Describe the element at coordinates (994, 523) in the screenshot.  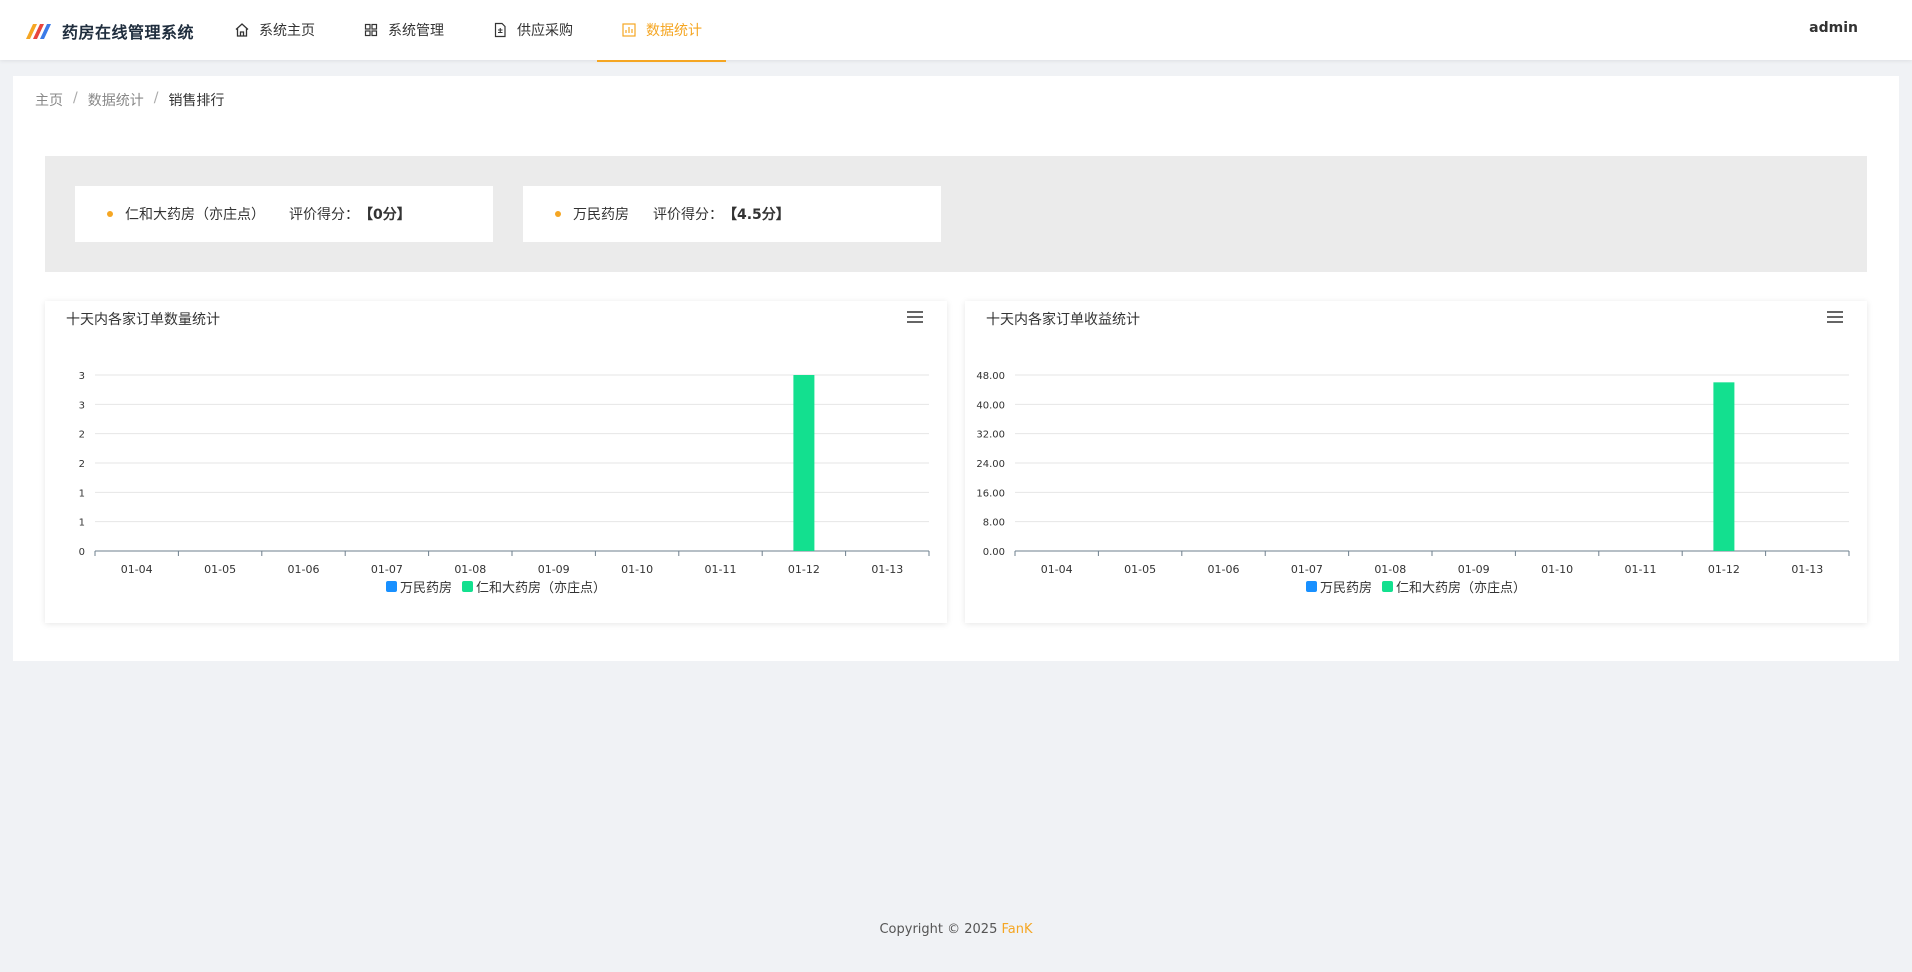
I see `y-tick-label: 8.00` at that location.